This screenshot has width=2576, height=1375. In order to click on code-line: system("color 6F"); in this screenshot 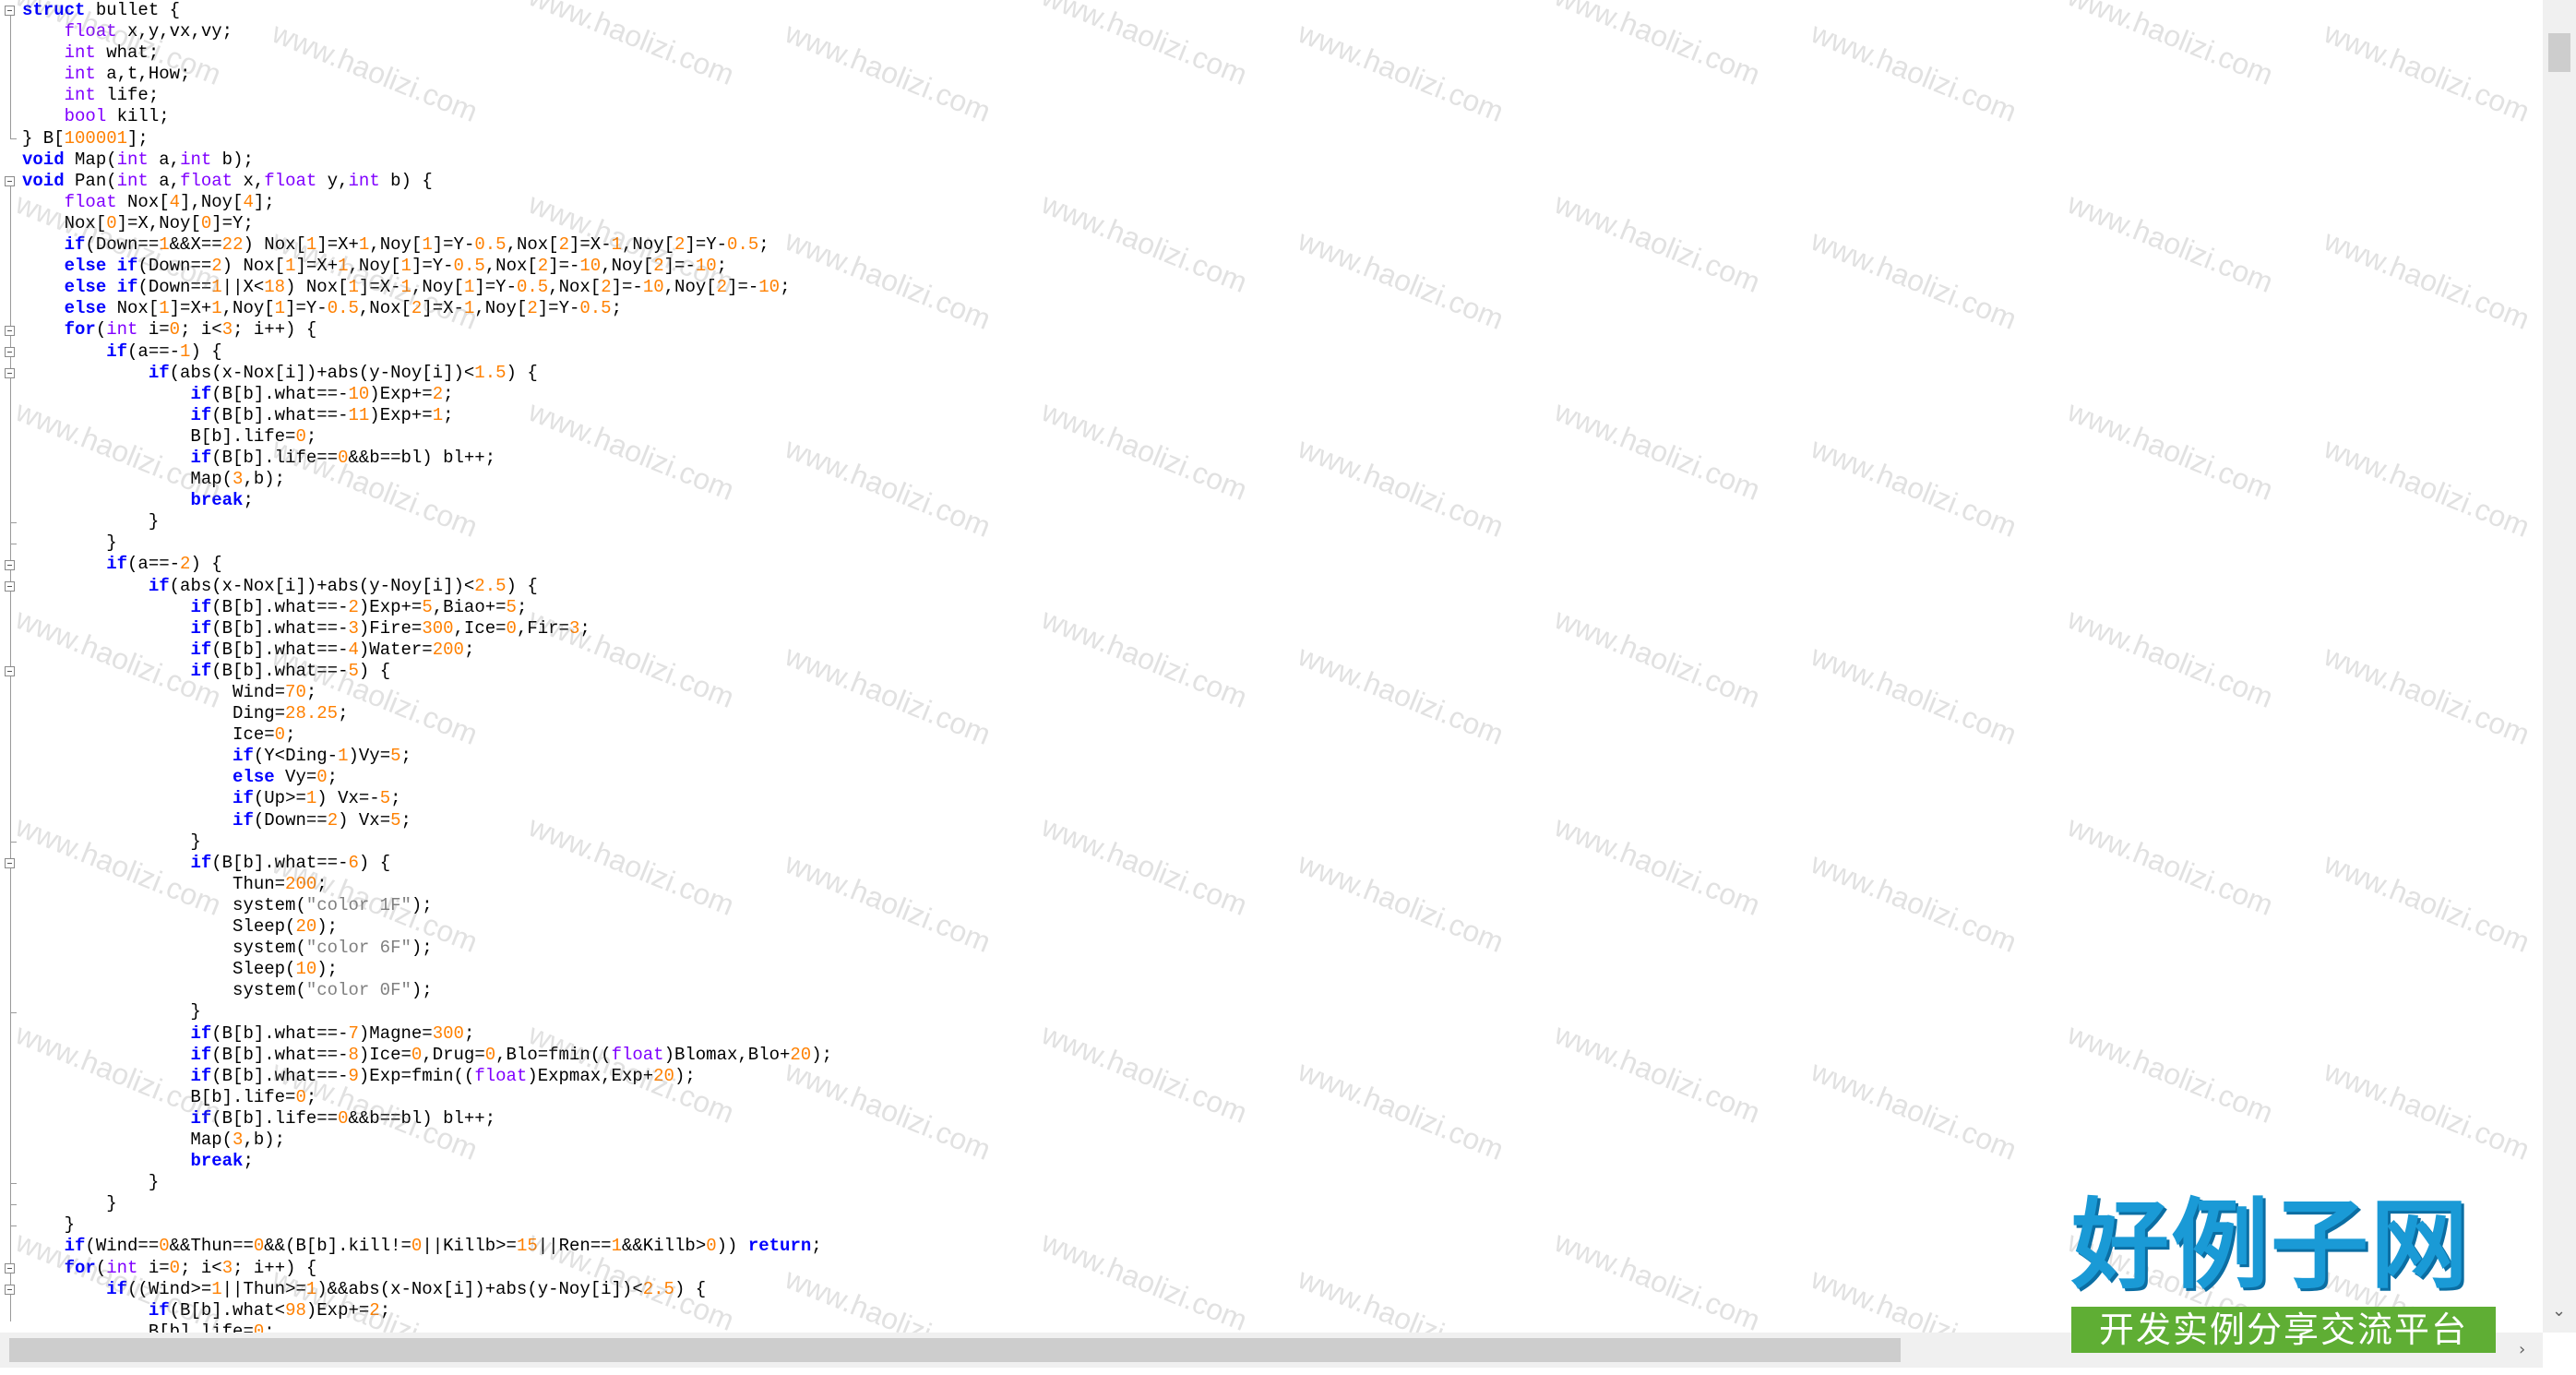, I will do `click(1282, 949)`.